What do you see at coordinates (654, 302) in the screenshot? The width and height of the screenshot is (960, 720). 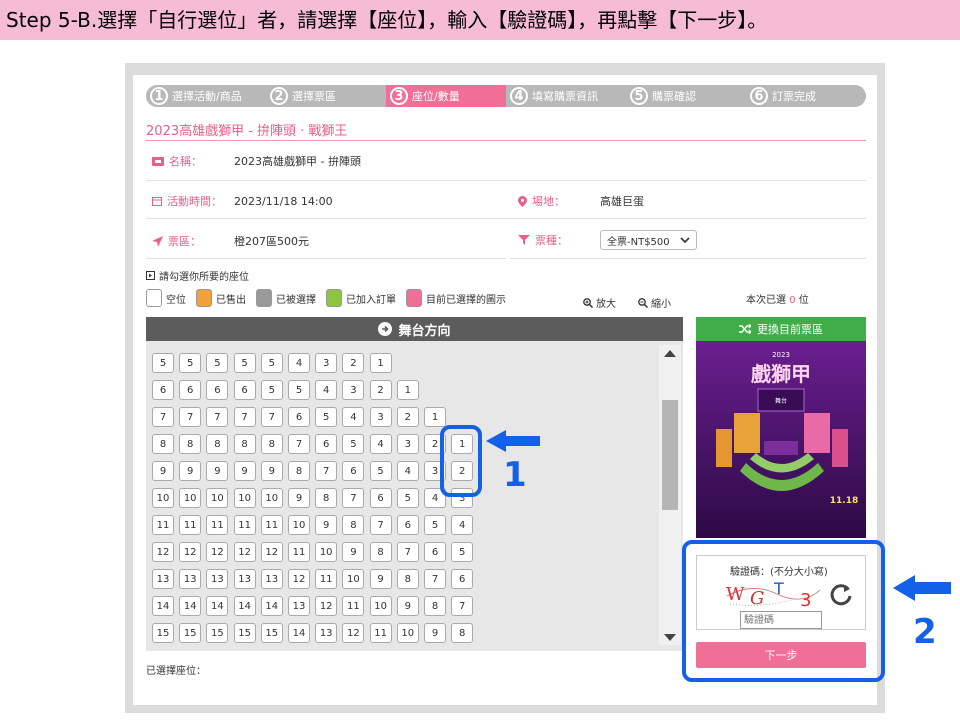 I see `zoom-out-button: 縮小` at bounding box center [654, 302].